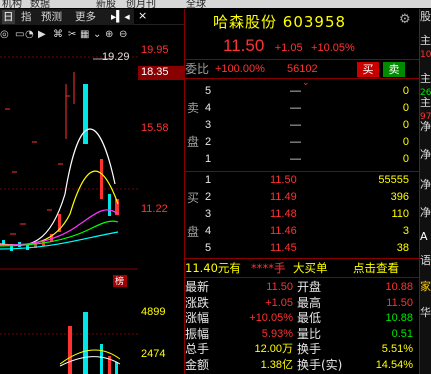 The image size is (431, 374). I want to click on side-char: 净, so click(425, 184).